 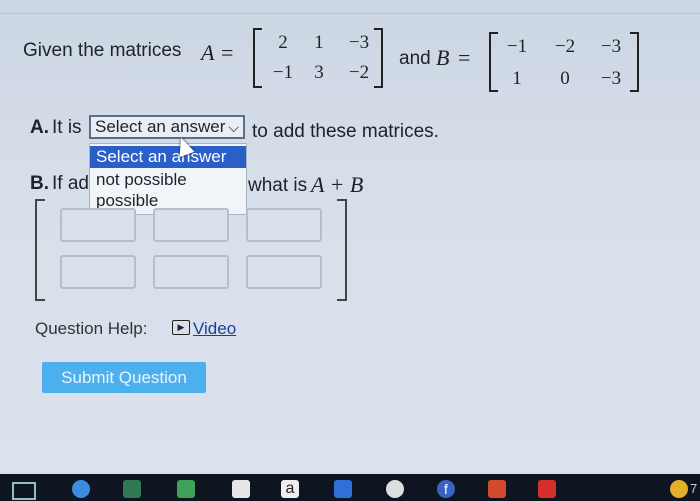 I want to click on answer-cell-r2c1, so click(x=98, y=272).